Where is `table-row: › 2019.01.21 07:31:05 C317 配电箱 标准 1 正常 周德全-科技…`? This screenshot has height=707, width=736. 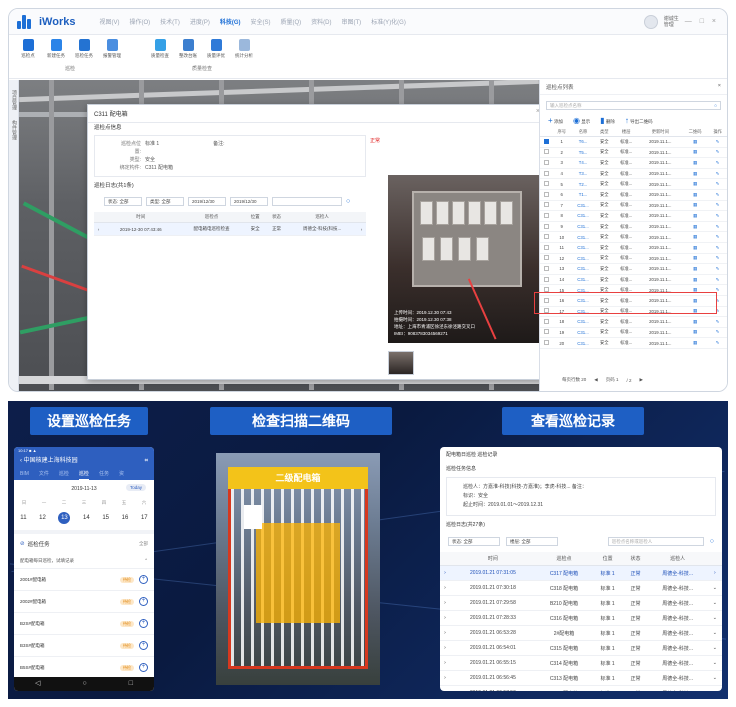 table-row: › 2019.01.21 07:31:05 C317 配电箱 标准 1 正常 周德全-科技… is located at coordinates (581, 573).